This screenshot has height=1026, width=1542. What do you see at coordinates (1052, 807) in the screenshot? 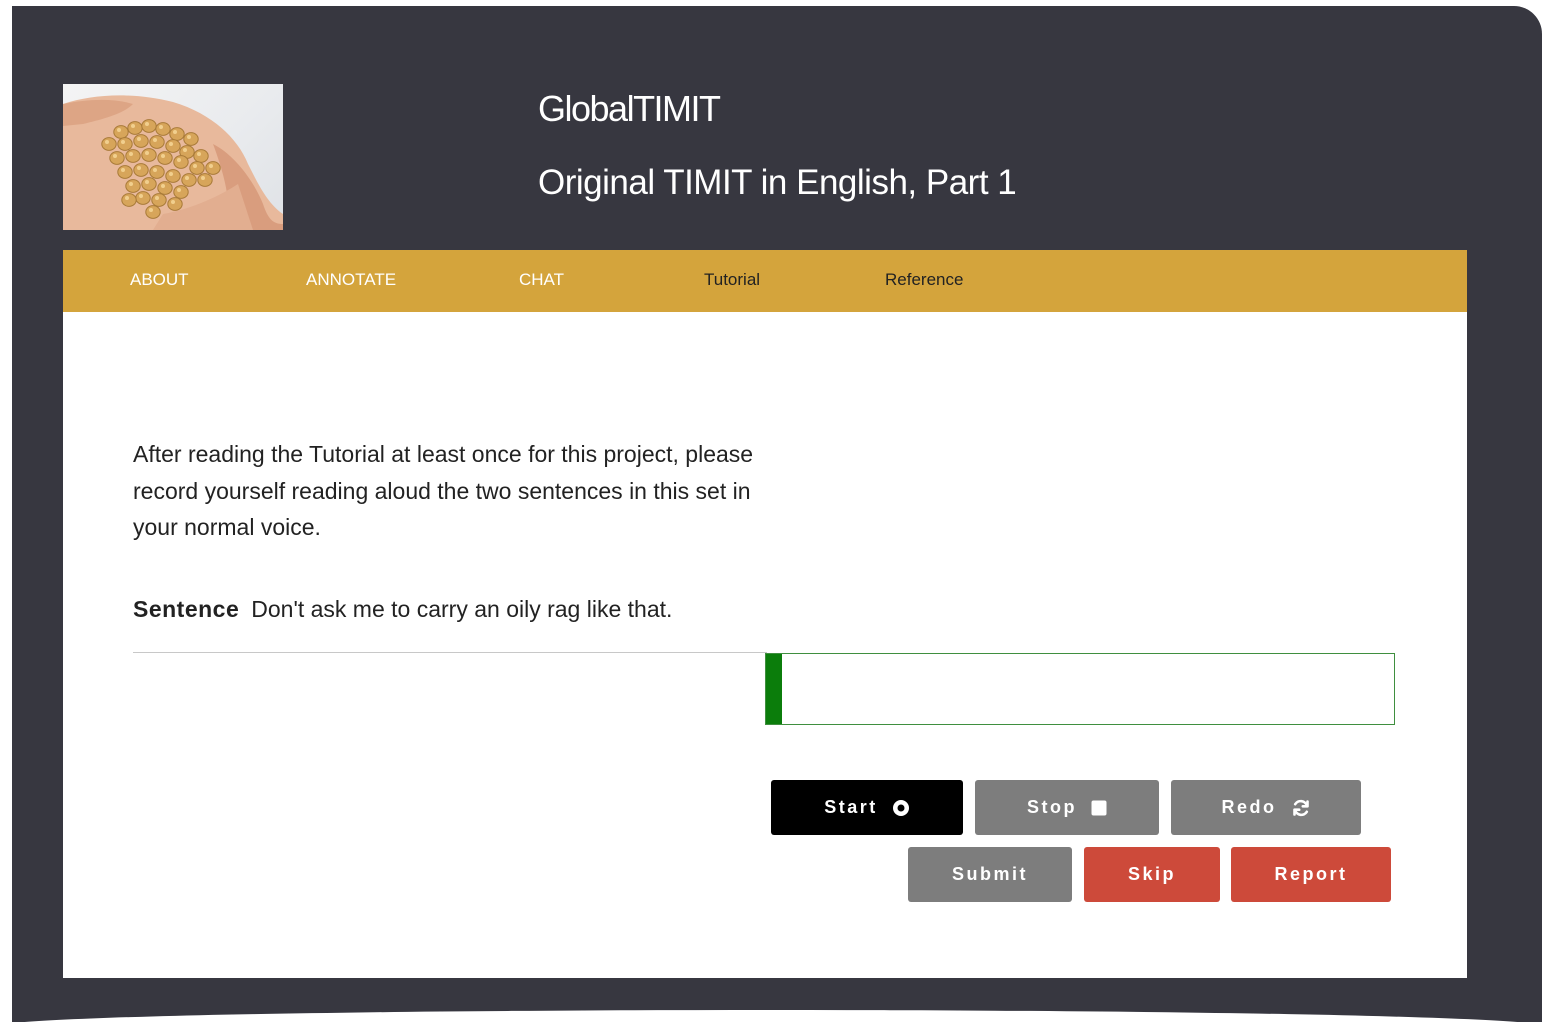
I see `stop-button-label: Stop` at bounding box center [1052, 807].